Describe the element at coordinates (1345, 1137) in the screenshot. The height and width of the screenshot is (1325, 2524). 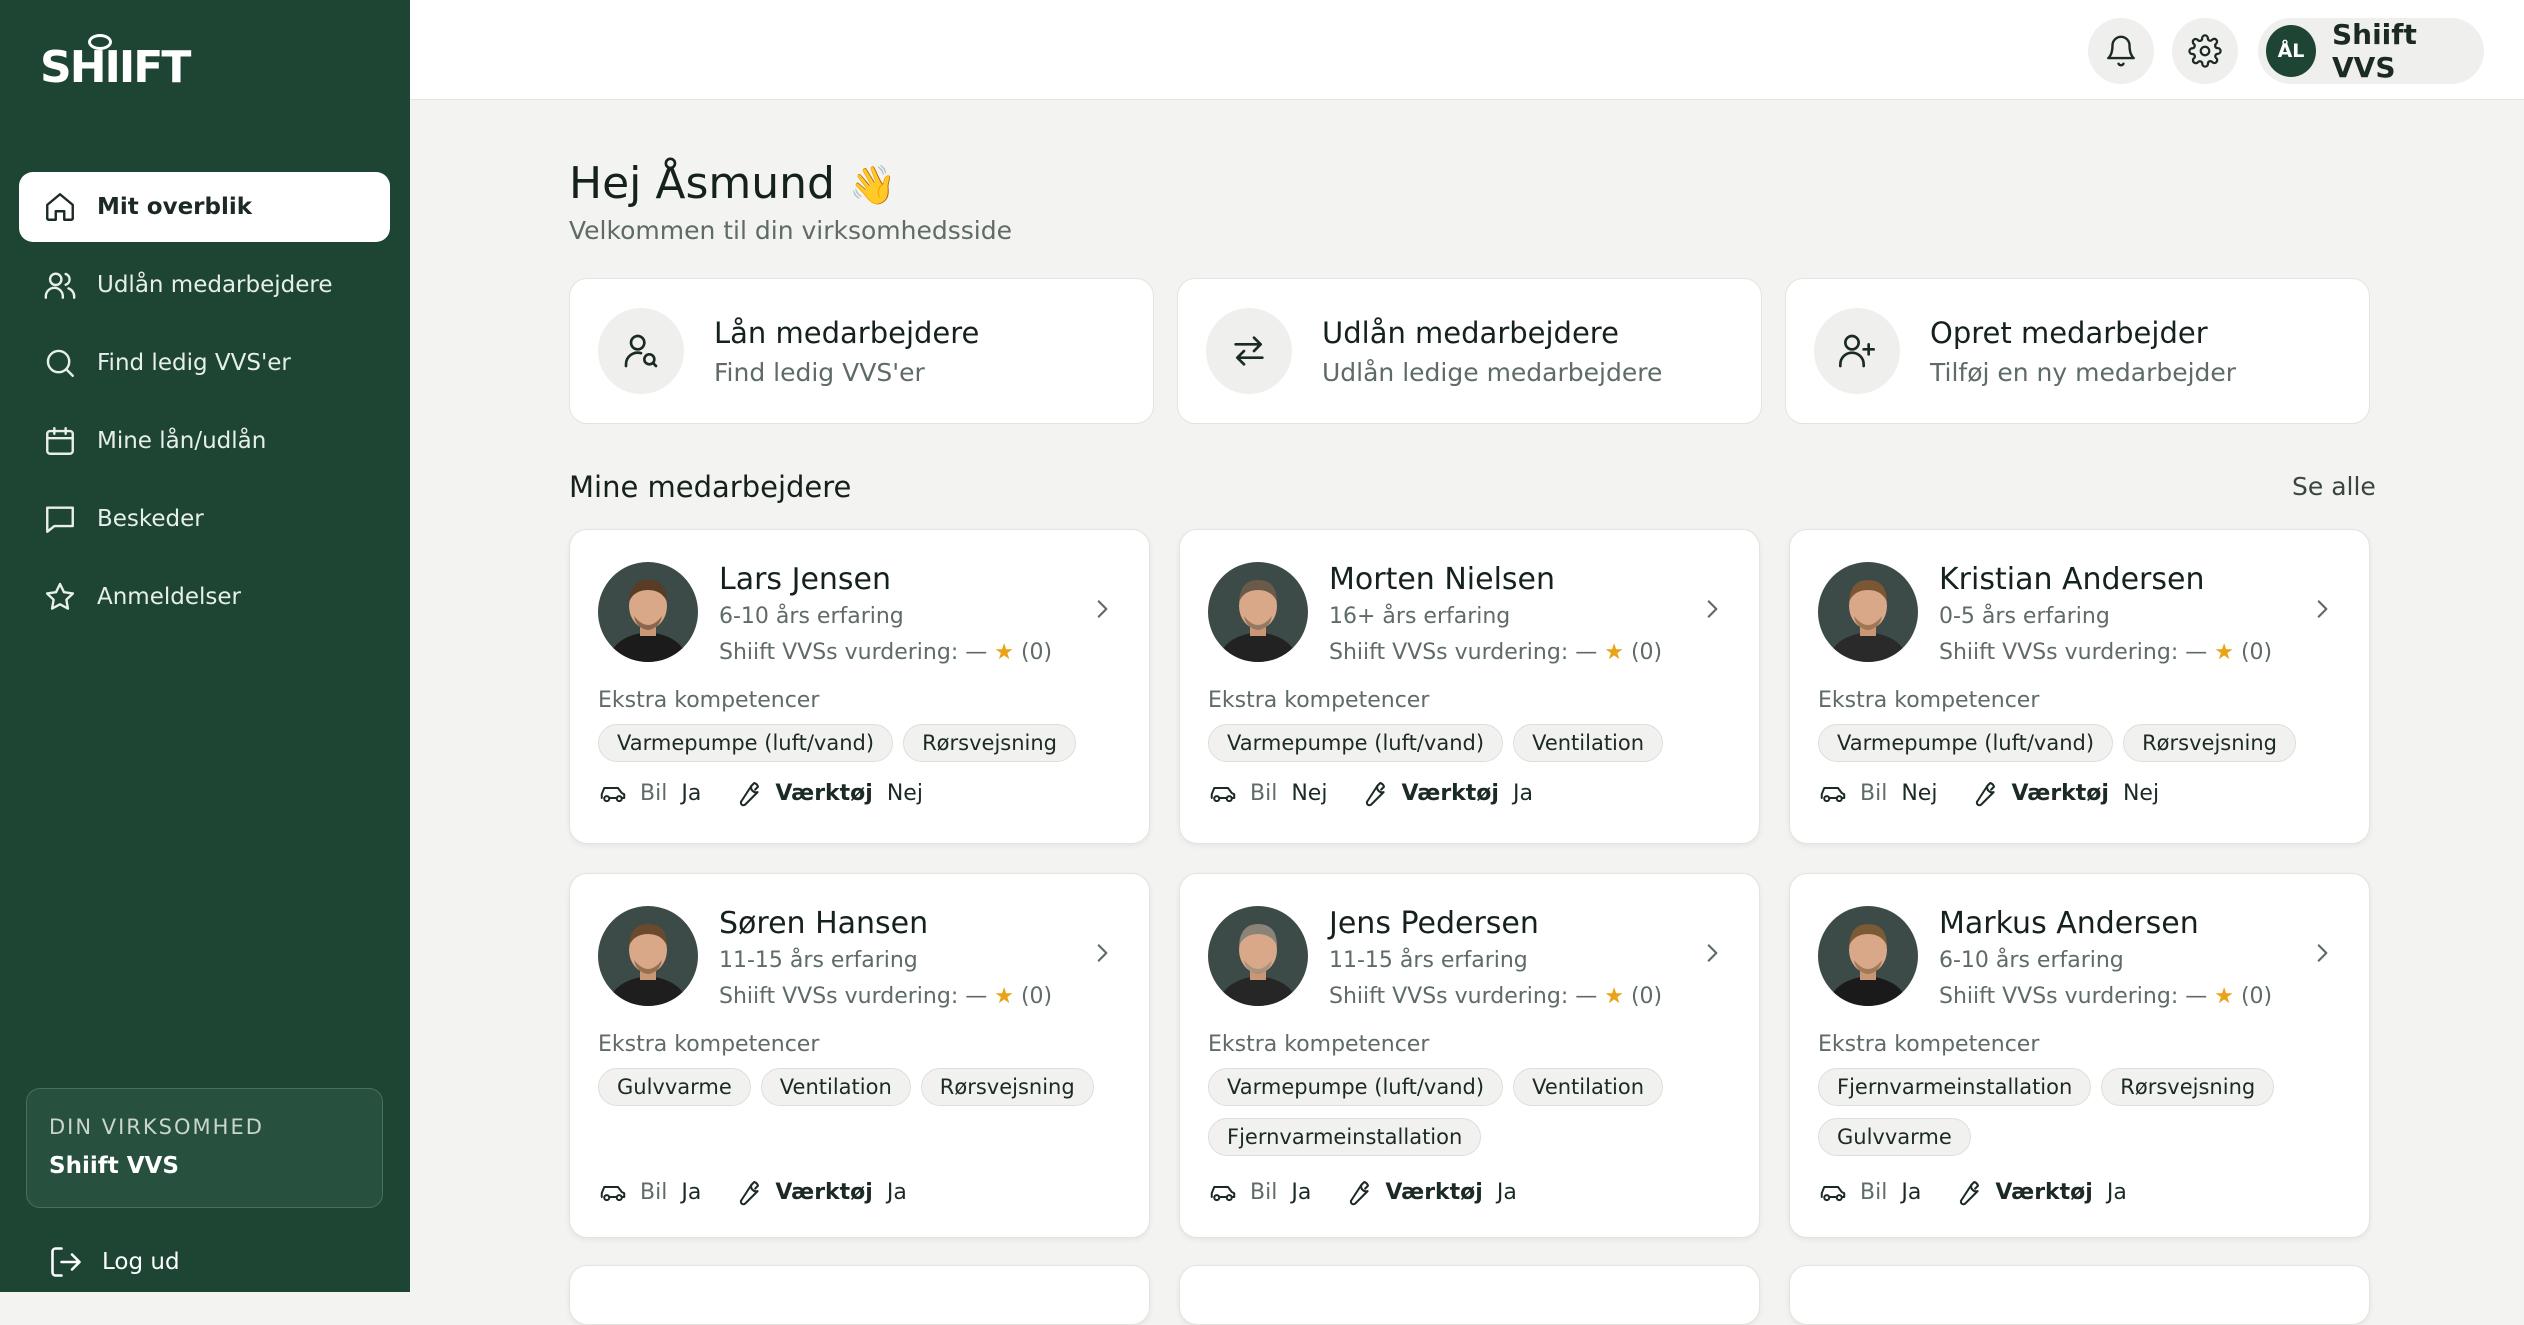
I see `skill-tag: Fjernvarmeinstallation` at that location.